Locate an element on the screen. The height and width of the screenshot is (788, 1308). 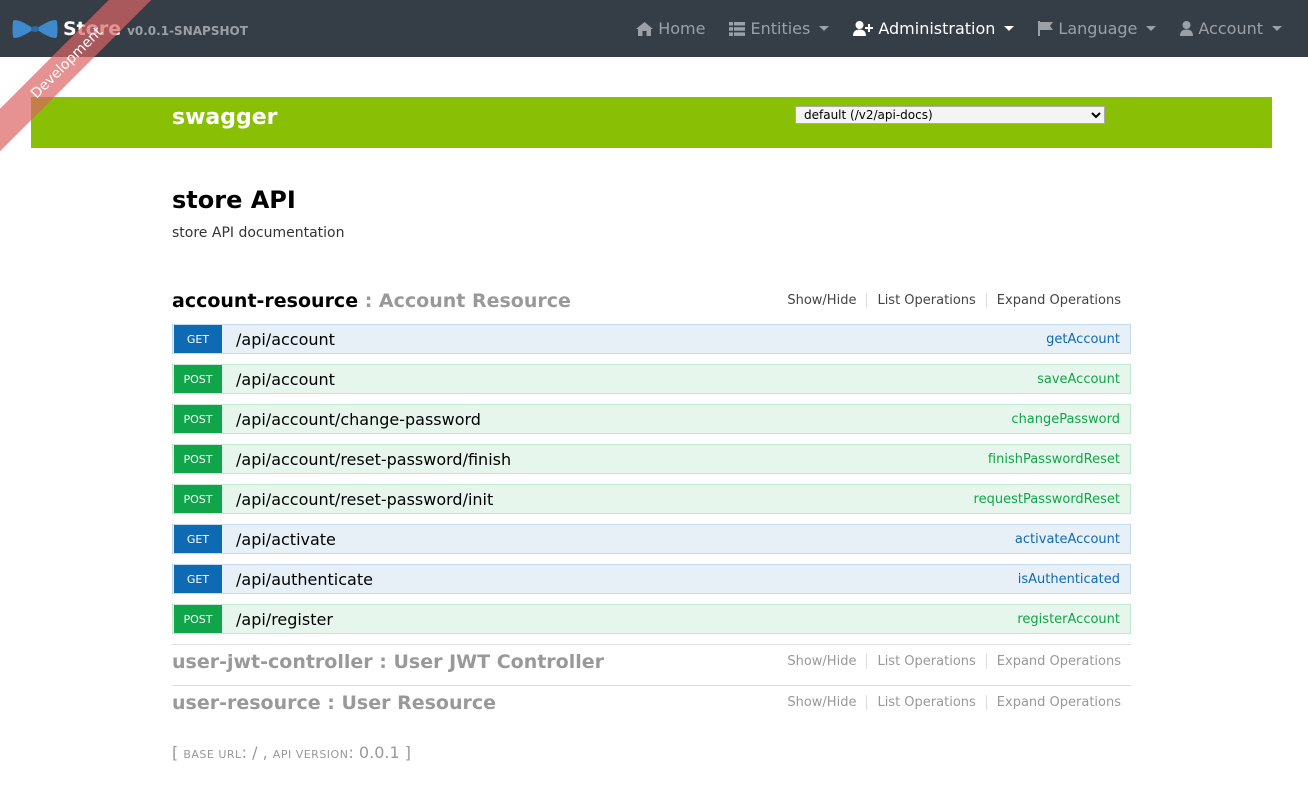
api-title: store API is located at coordinates (234, 200).